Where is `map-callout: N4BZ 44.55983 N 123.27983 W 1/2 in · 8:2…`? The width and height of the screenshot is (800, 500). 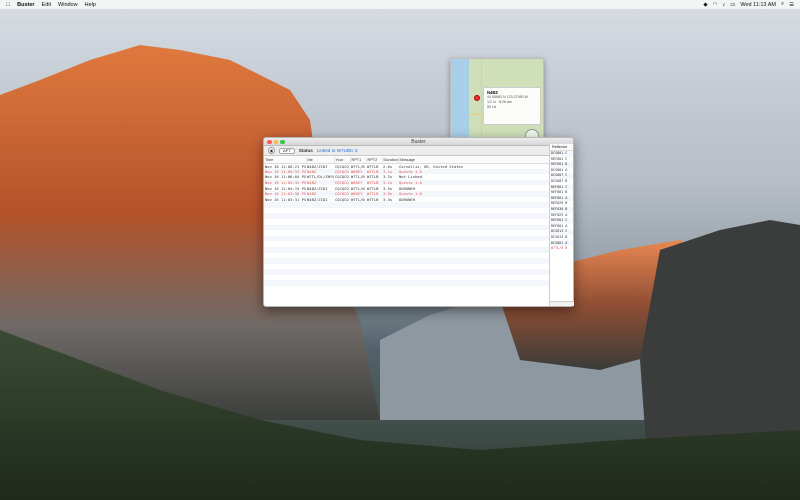
map-callout: N4BZ 44.55983 N 123.27983 W 1/2 in · 8:2… is located at coordinates (512, 106).